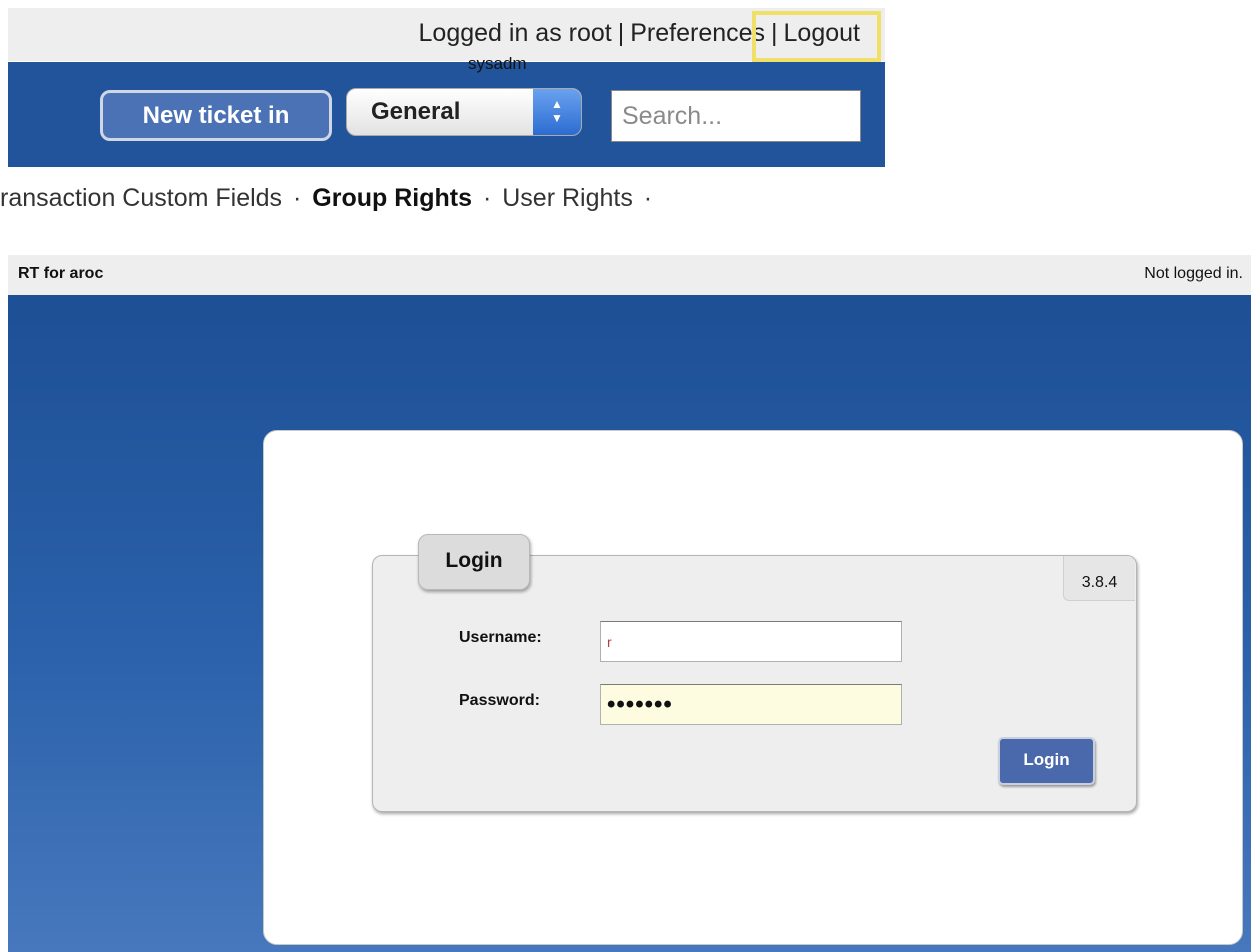 Image resolution: width=1251 pixels, height=952 pixels. Describe the element at coordinates (1099, 578) in the screenshot. I see `version-label: 3.8.4` at that location.